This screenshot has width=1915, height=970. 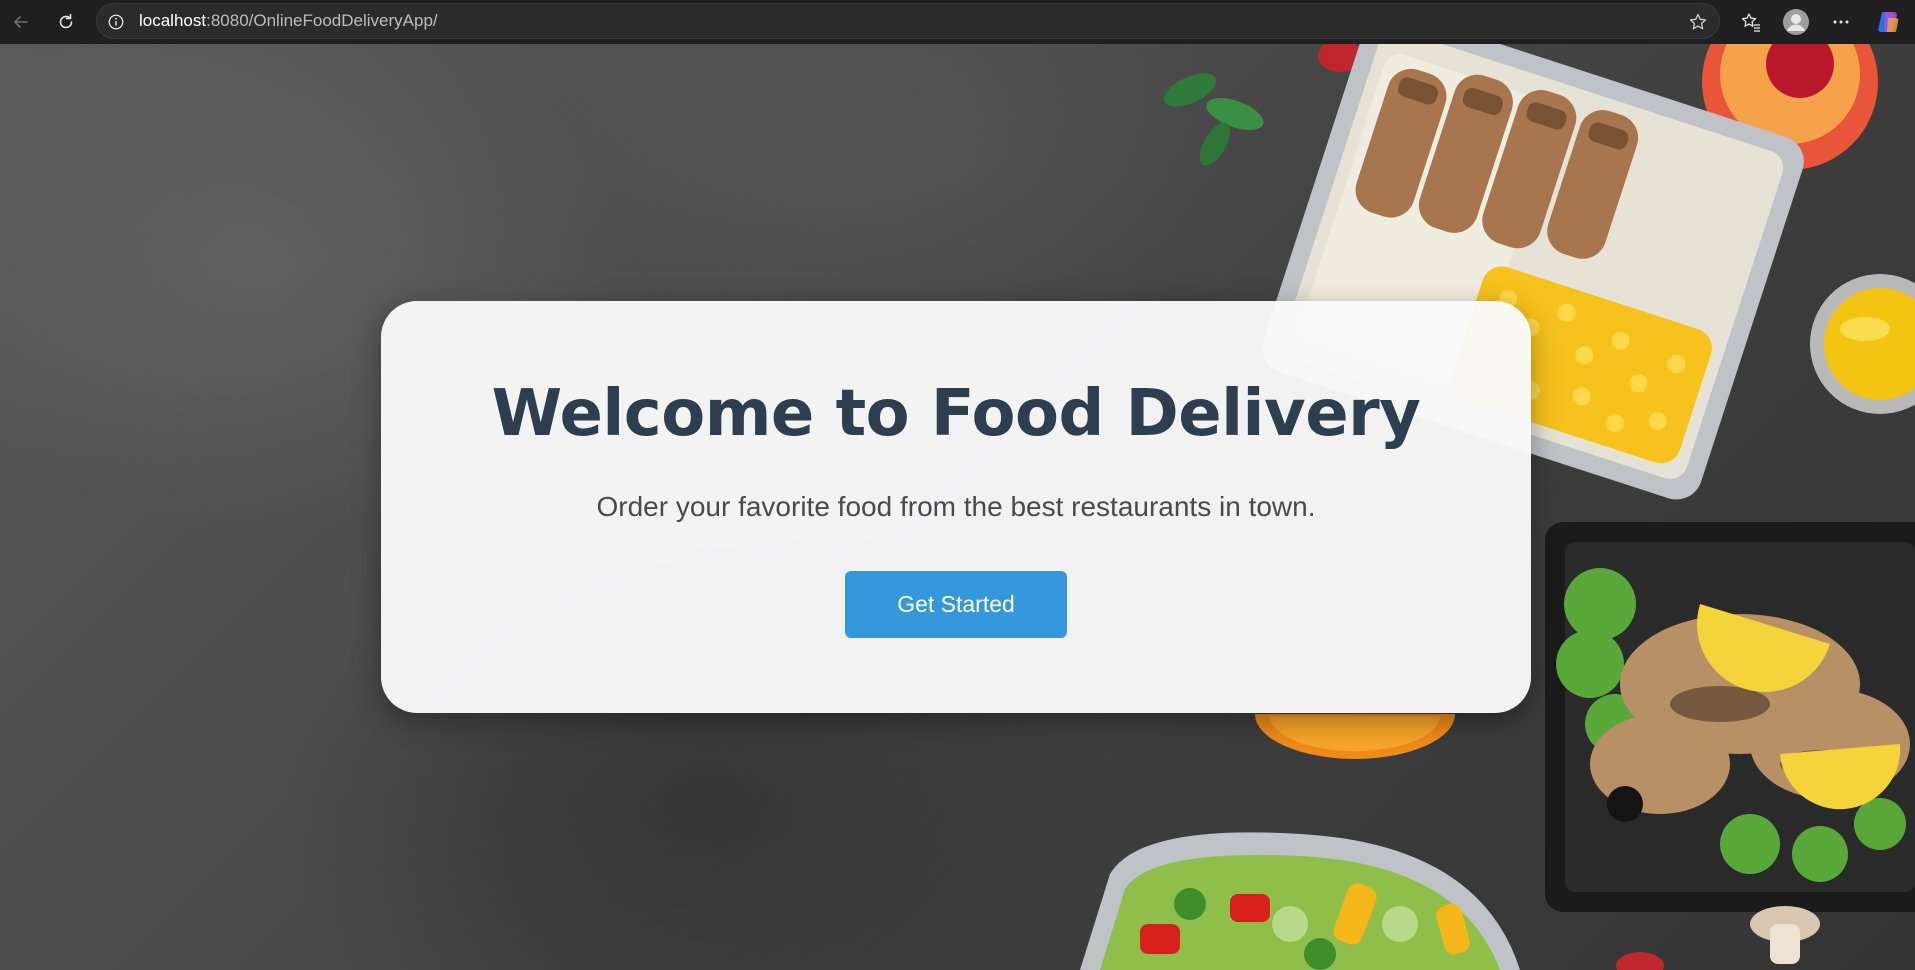 I want to click on address-bar: localhost:8080/OnlineFoodDeliveryApp/, so click(x=908, y=21).